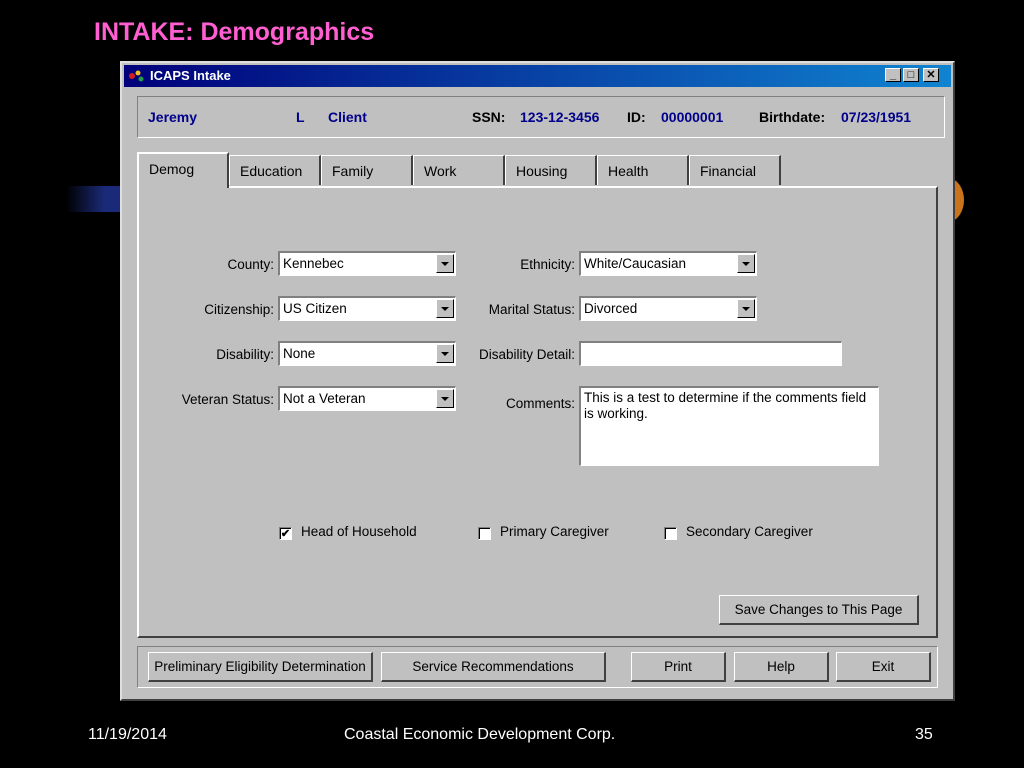 This screenshot has width=1024, height=768. Describe the element at coordinates (250, 264) in the screenshot. I see `county-label: County:` at that location.